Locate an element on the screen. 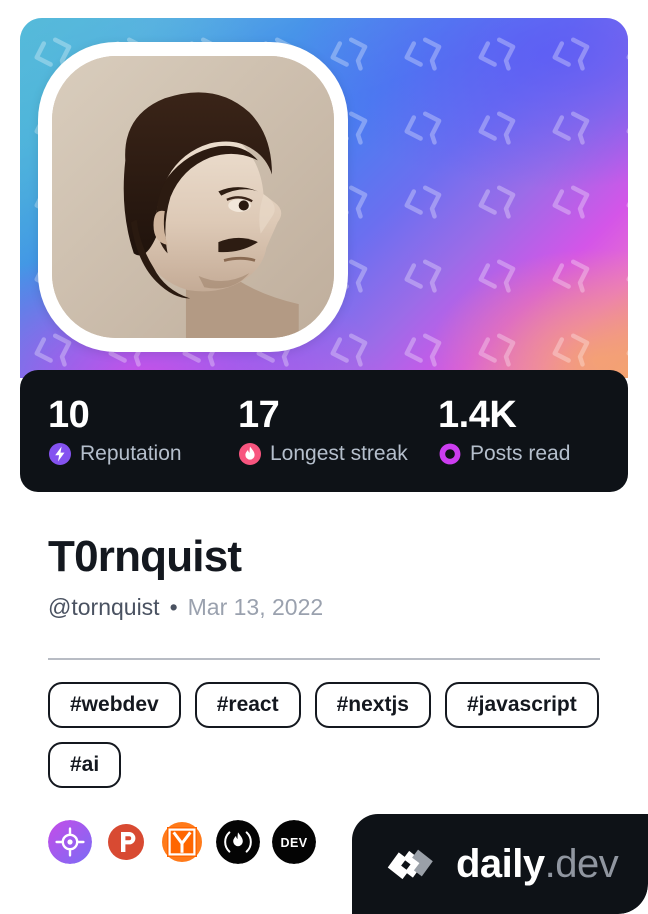 Image resolution: width=648 pixels, height=914 pixels. daily-dev-badge: daily.dev is located at coordinates (500, 864).